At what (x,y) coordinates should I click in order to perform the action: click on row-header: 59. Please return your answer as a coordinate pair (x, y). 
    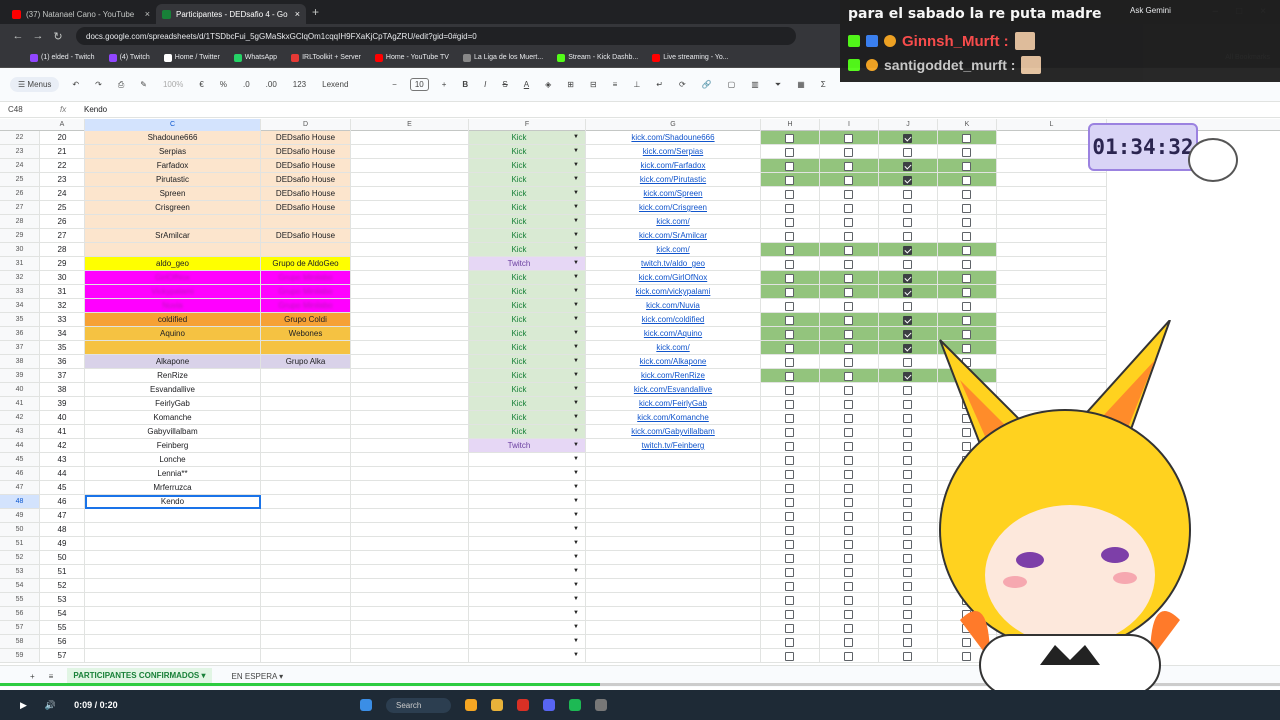
    Looking at the image, I should click on (20, 656).